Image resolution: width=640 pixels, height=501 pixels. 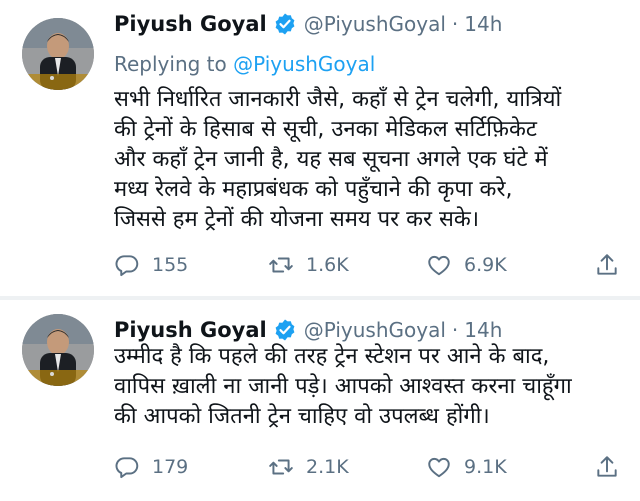 What do you see at coordinates (369, 467) in the screenshot?
I see `tweet-actions: 179 2.1K 9.1K` at bounding box center [369, 467].